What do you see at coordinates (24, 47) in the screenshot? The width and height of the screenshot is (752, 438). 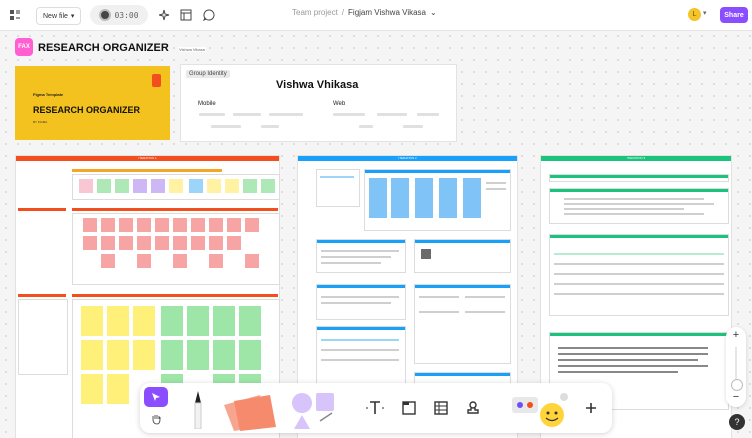 I see `logo-icon: FAX` at bounding box center [24, 47].